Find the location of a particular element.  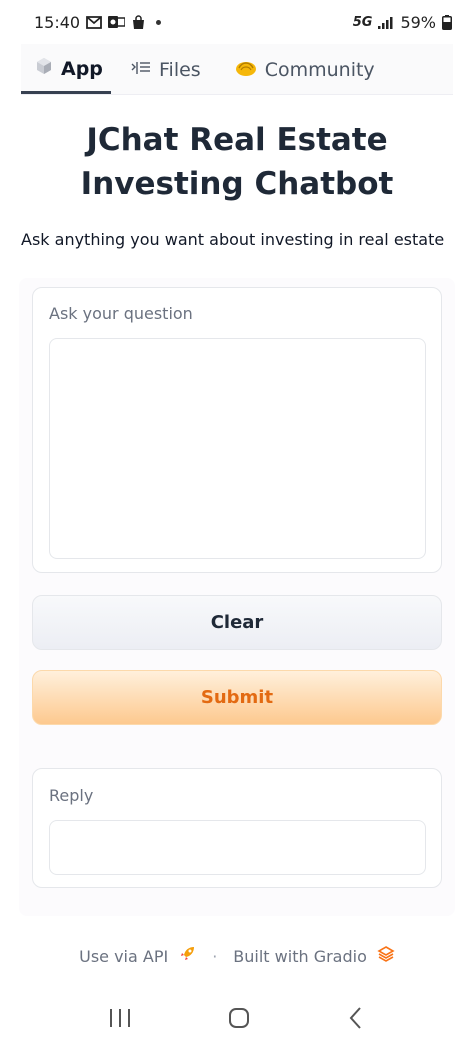

status-right: 5G 59% is located at coordinates (402, 22).